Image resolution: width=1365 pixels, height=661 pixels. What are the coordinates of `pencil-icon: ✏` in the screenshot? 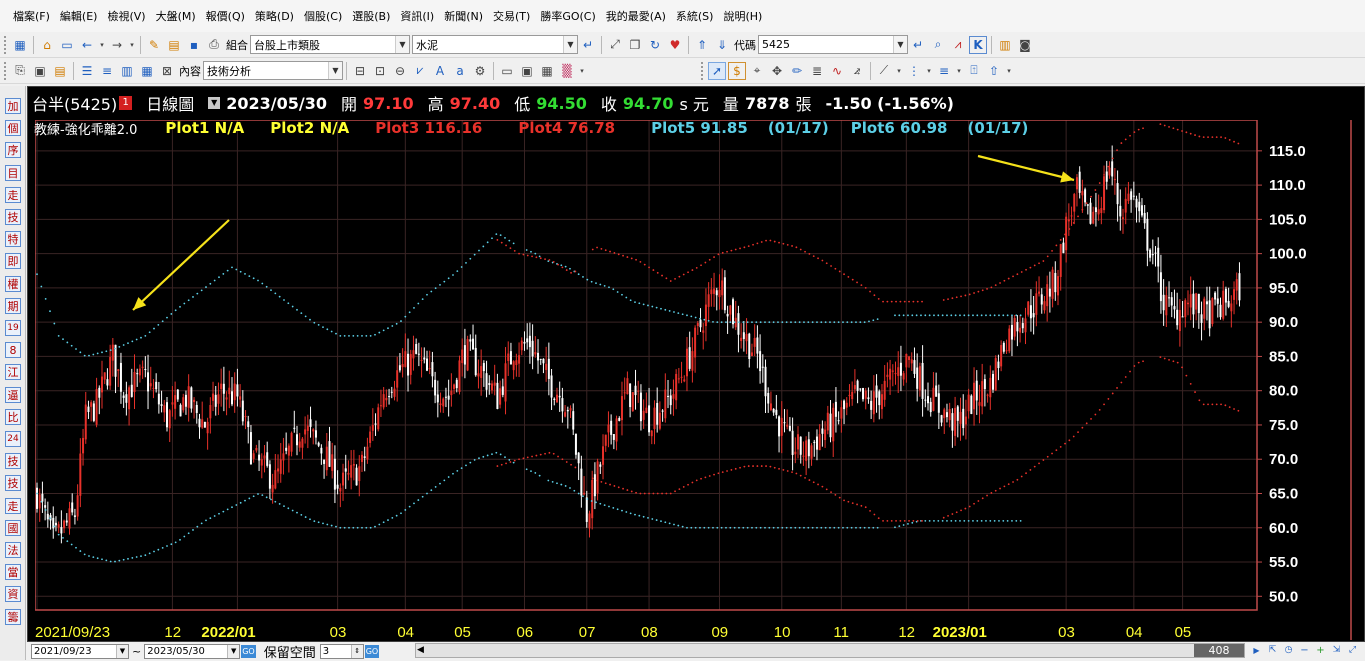 It's located at (797, 71).